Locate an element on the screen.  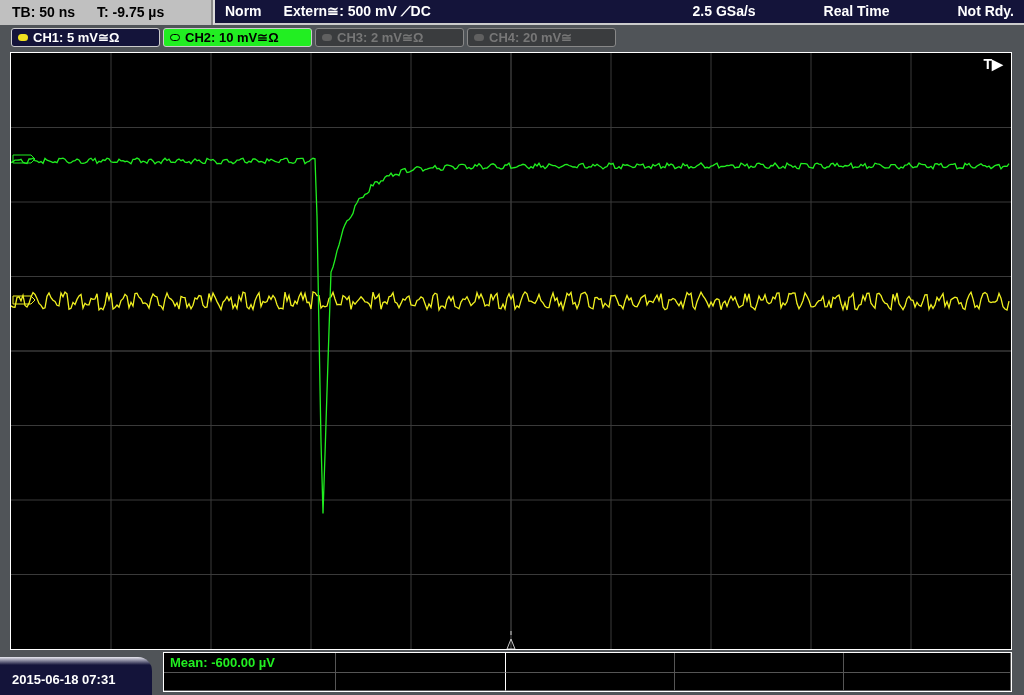
acquisition-state-readout: Not Rdy. is located at coordinates (985, 11).